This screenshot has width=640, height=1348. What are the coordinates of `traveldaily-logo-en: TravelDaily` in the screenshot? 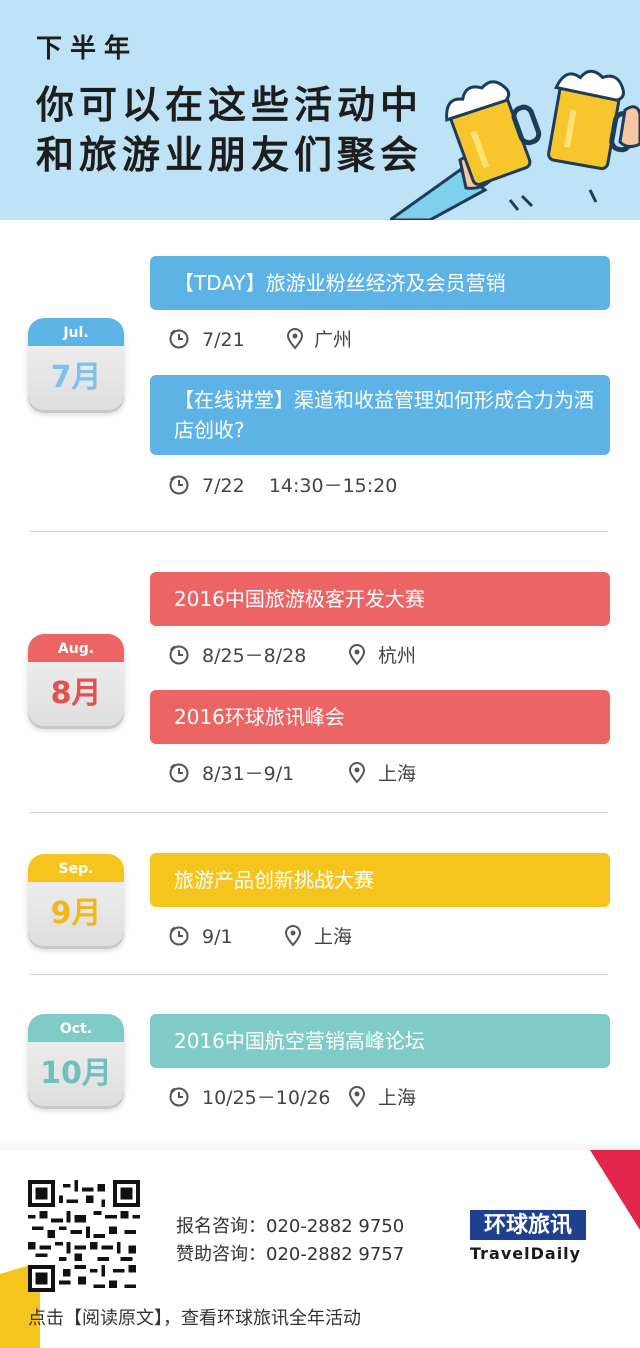 It's located at (526, 1253).